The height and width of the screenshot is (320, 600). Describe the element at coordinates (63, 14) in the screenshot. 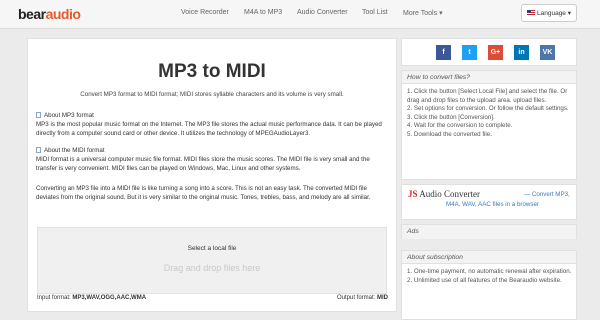

I see `logo-text-audio: audio` at that location.